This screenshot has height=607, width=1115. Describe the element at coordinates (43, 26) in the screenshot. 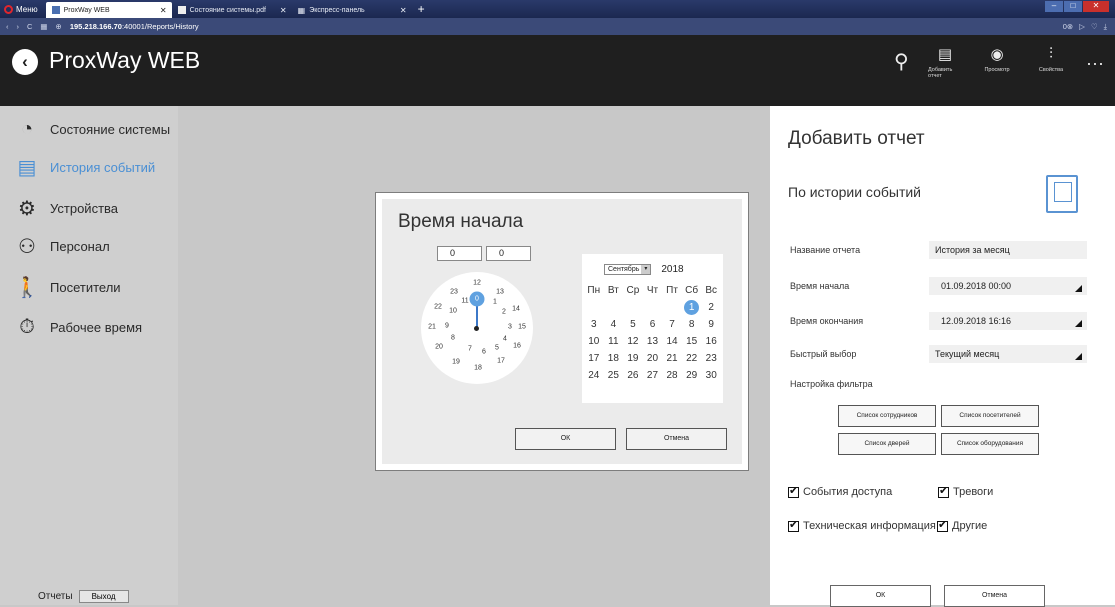

I see `speed-dial-icon: ▦` at that location.